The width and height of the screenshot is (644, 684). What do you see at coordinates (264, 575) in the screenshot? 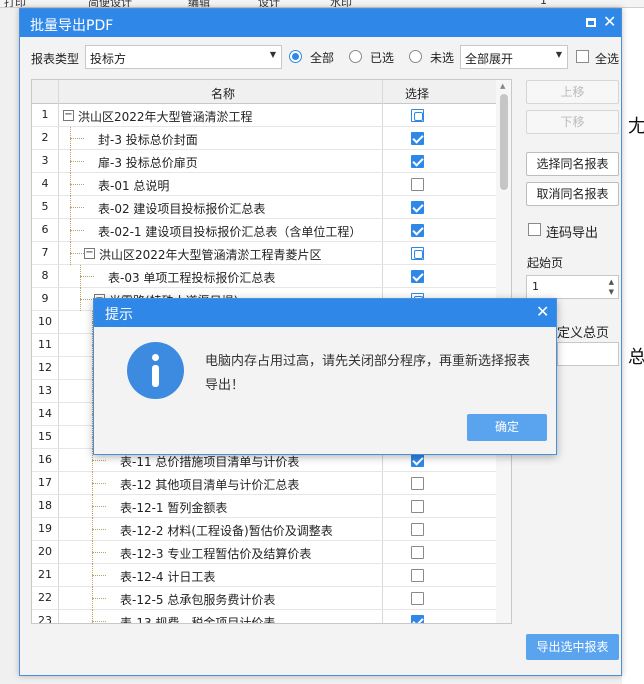
I see `table-row: 21 表-12-4 计日工表` at bounding box center [264, 575].